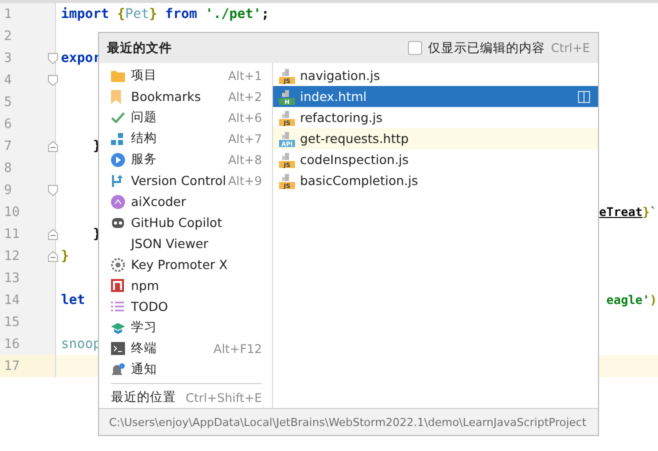 This screenshot has height=451, width=658. What do you see at coordinates (486, 48) in the screenshot?
I see `checkbox-label: 仅显示已编辑的内容` at bounding box center [486, 48].